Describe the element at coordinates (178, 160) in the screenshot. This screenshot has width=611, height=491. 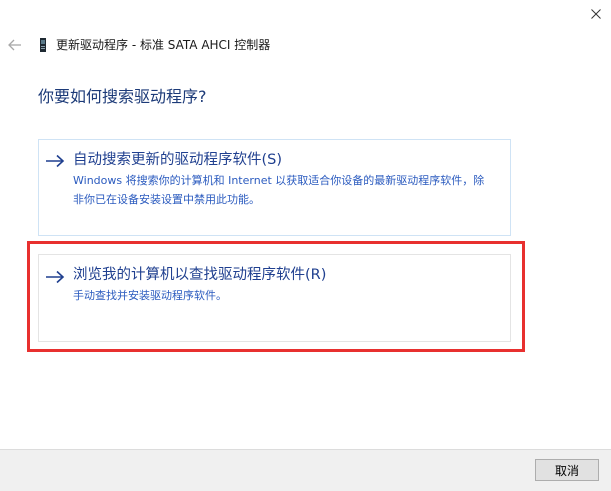
I see `auto-search-title: 自动搜索更新的驱动程序软件(S)` at that location.